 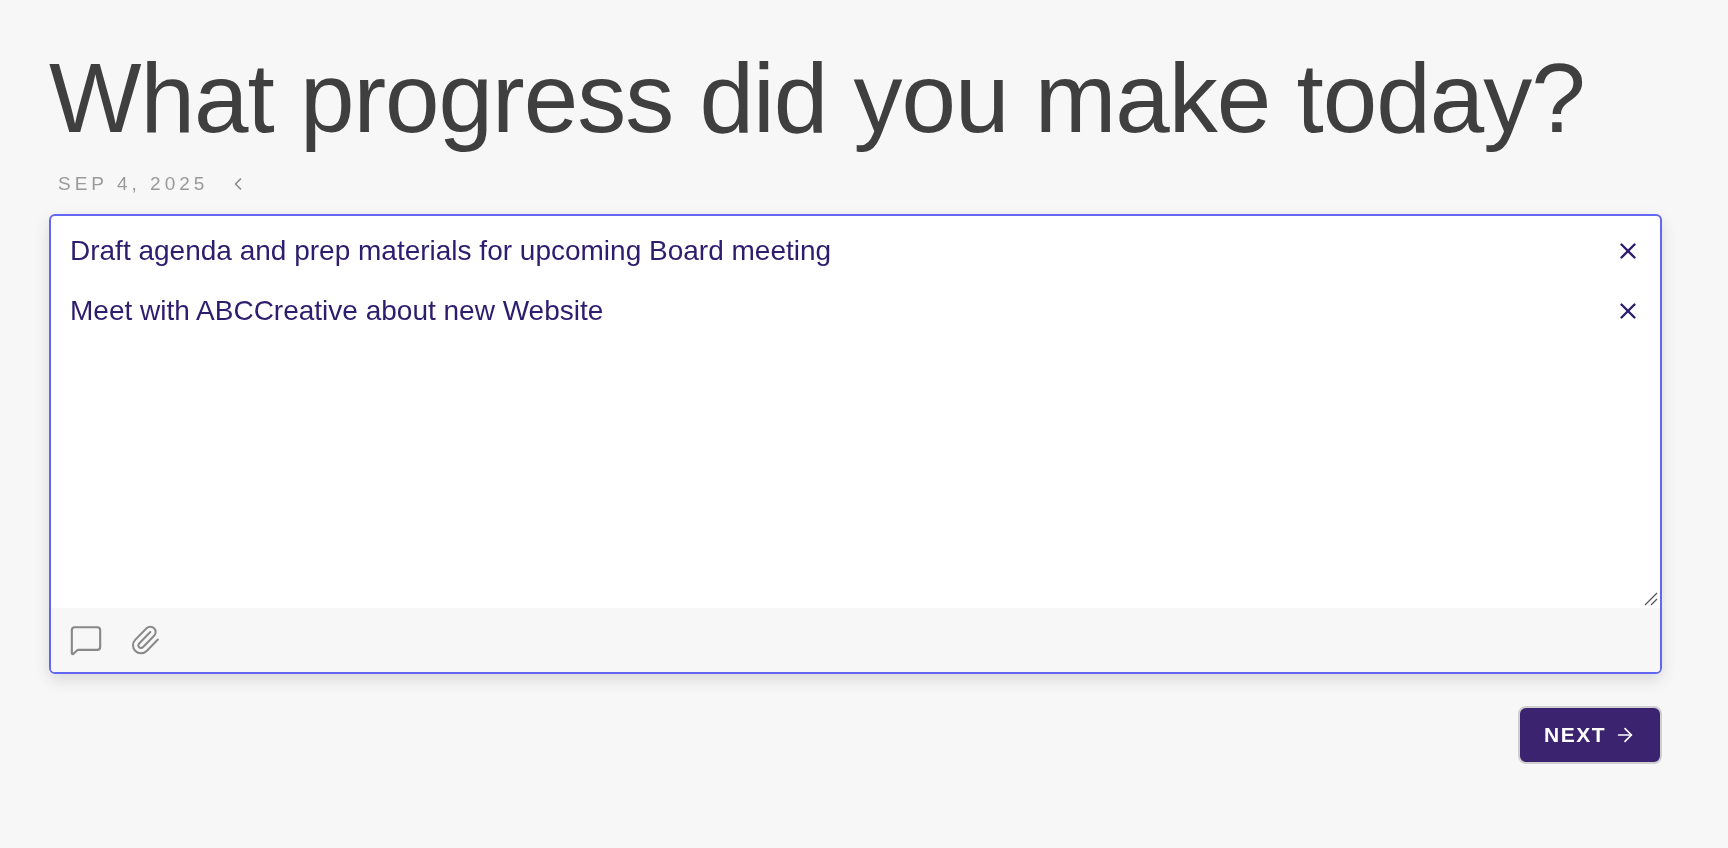 I want to click on next-button: NEXT, so click(x=1590, y=735).